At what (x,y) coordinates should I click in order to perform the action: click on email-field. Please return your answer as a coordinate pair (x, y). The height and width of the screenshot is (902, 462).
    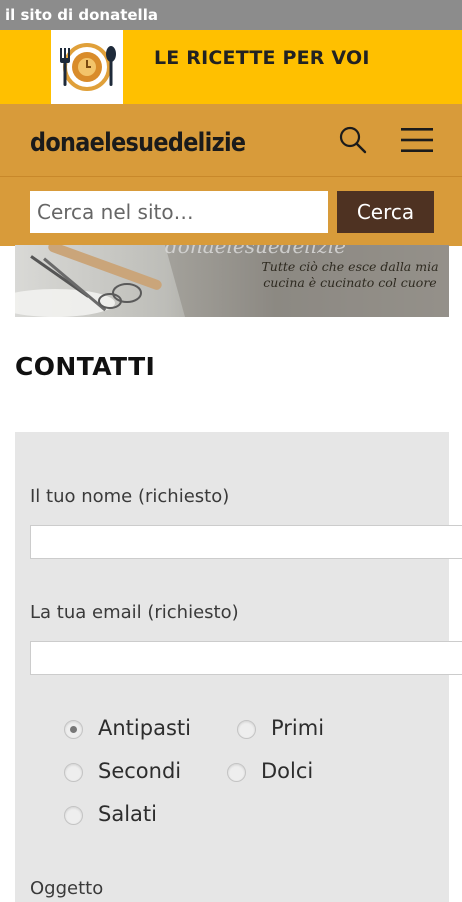
    Looking at the image, I should click on (246, 658).